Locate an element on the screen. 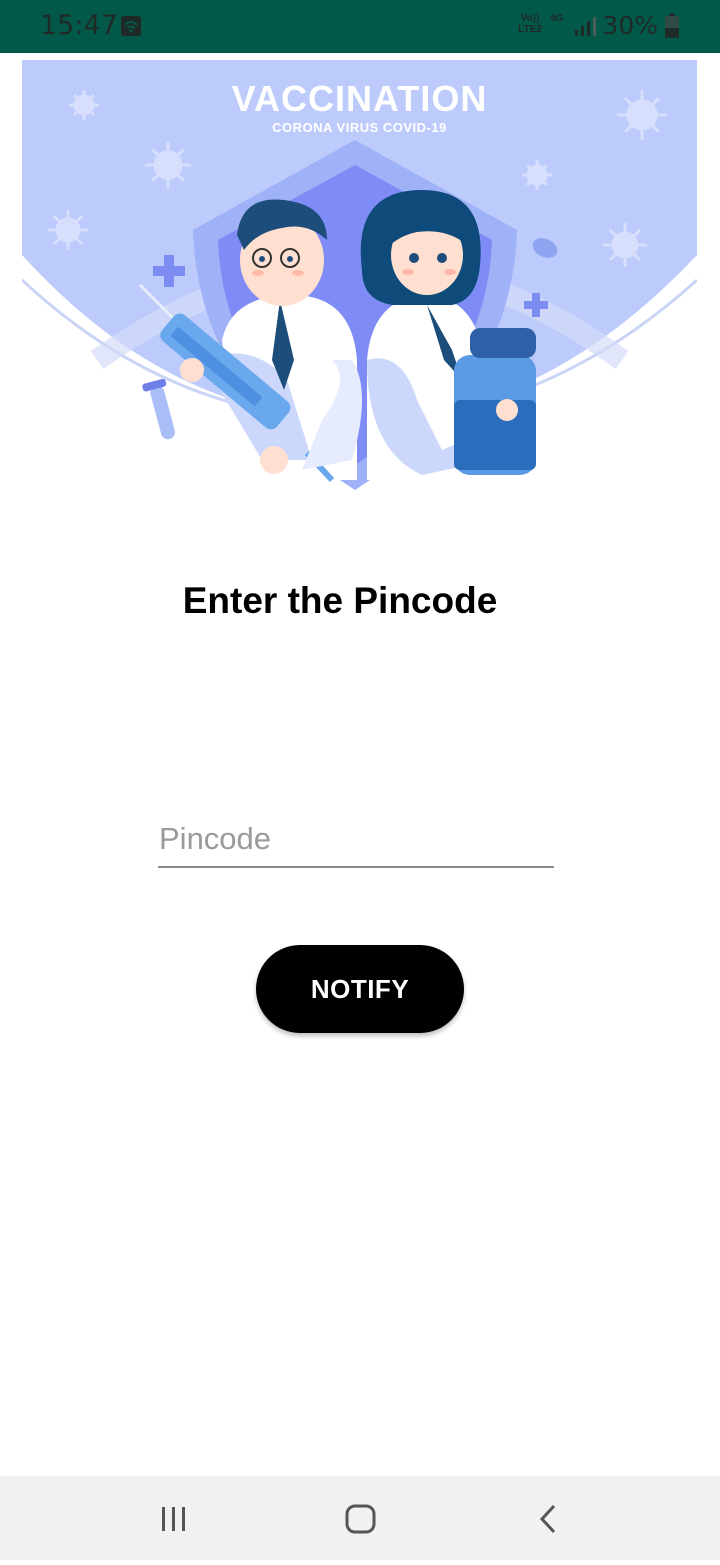  lte-label: LTE2 is located at coordinates (530, 29).